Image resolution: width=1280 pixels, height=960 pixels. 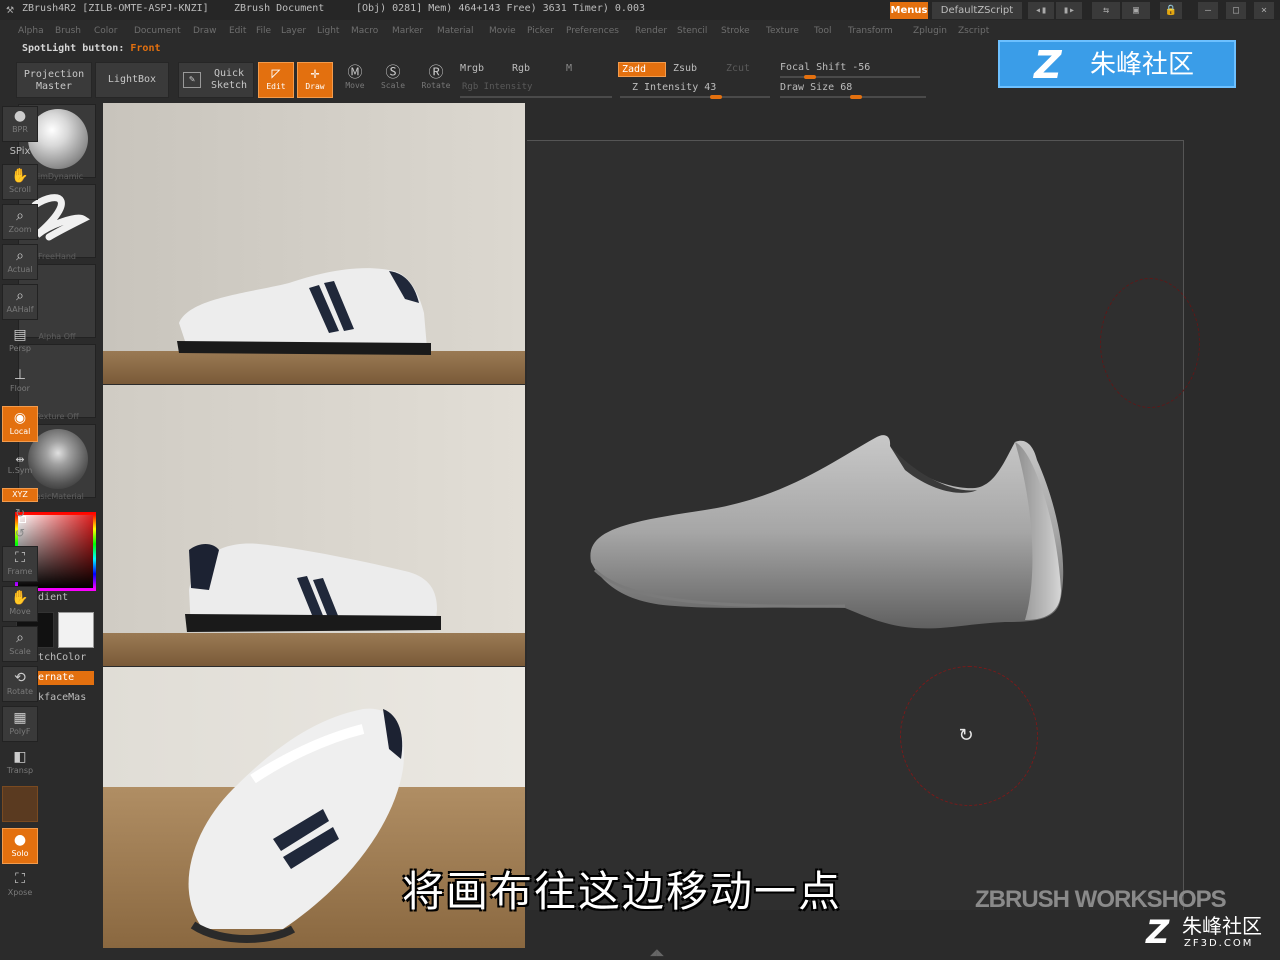 I want to click on lsym-button: ⇹ L.Sym, so click(x=20, y=467).